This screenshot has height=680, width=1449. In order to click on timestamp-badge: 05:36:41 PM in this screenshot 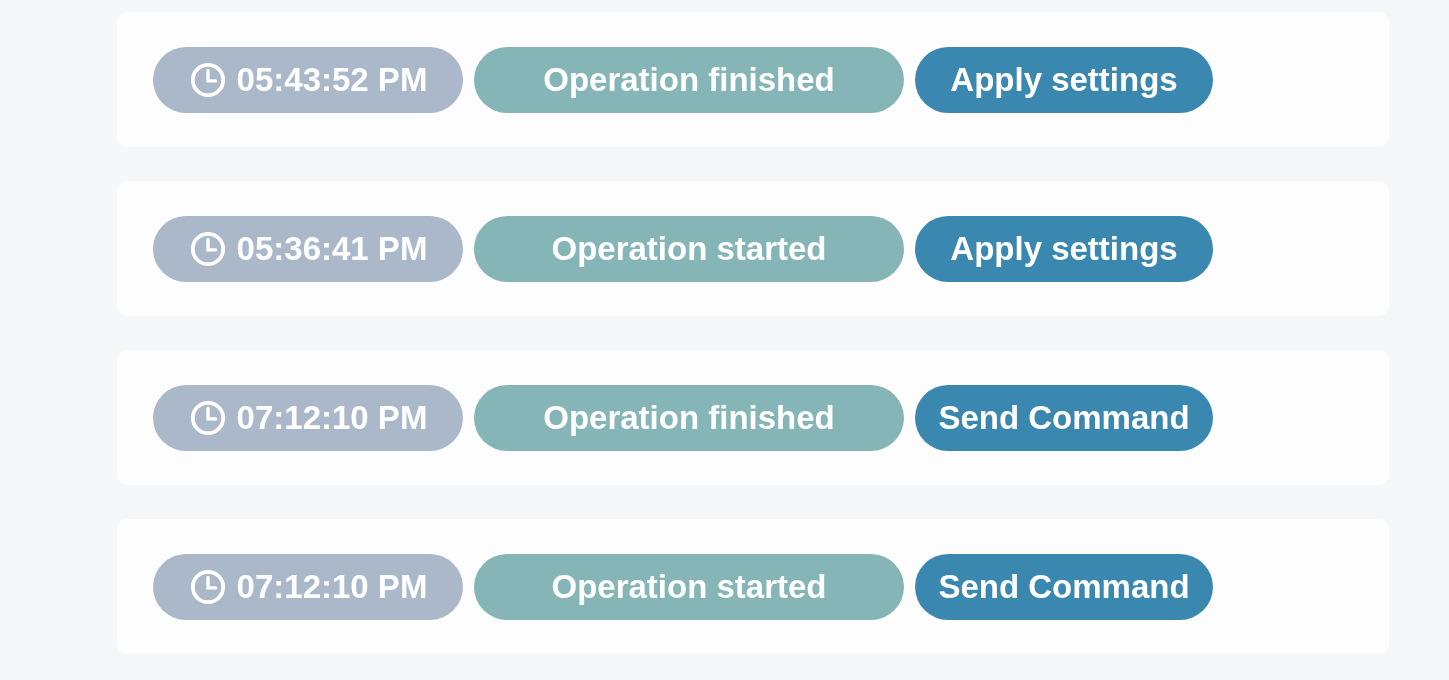, I will do `click(308, 248)`.